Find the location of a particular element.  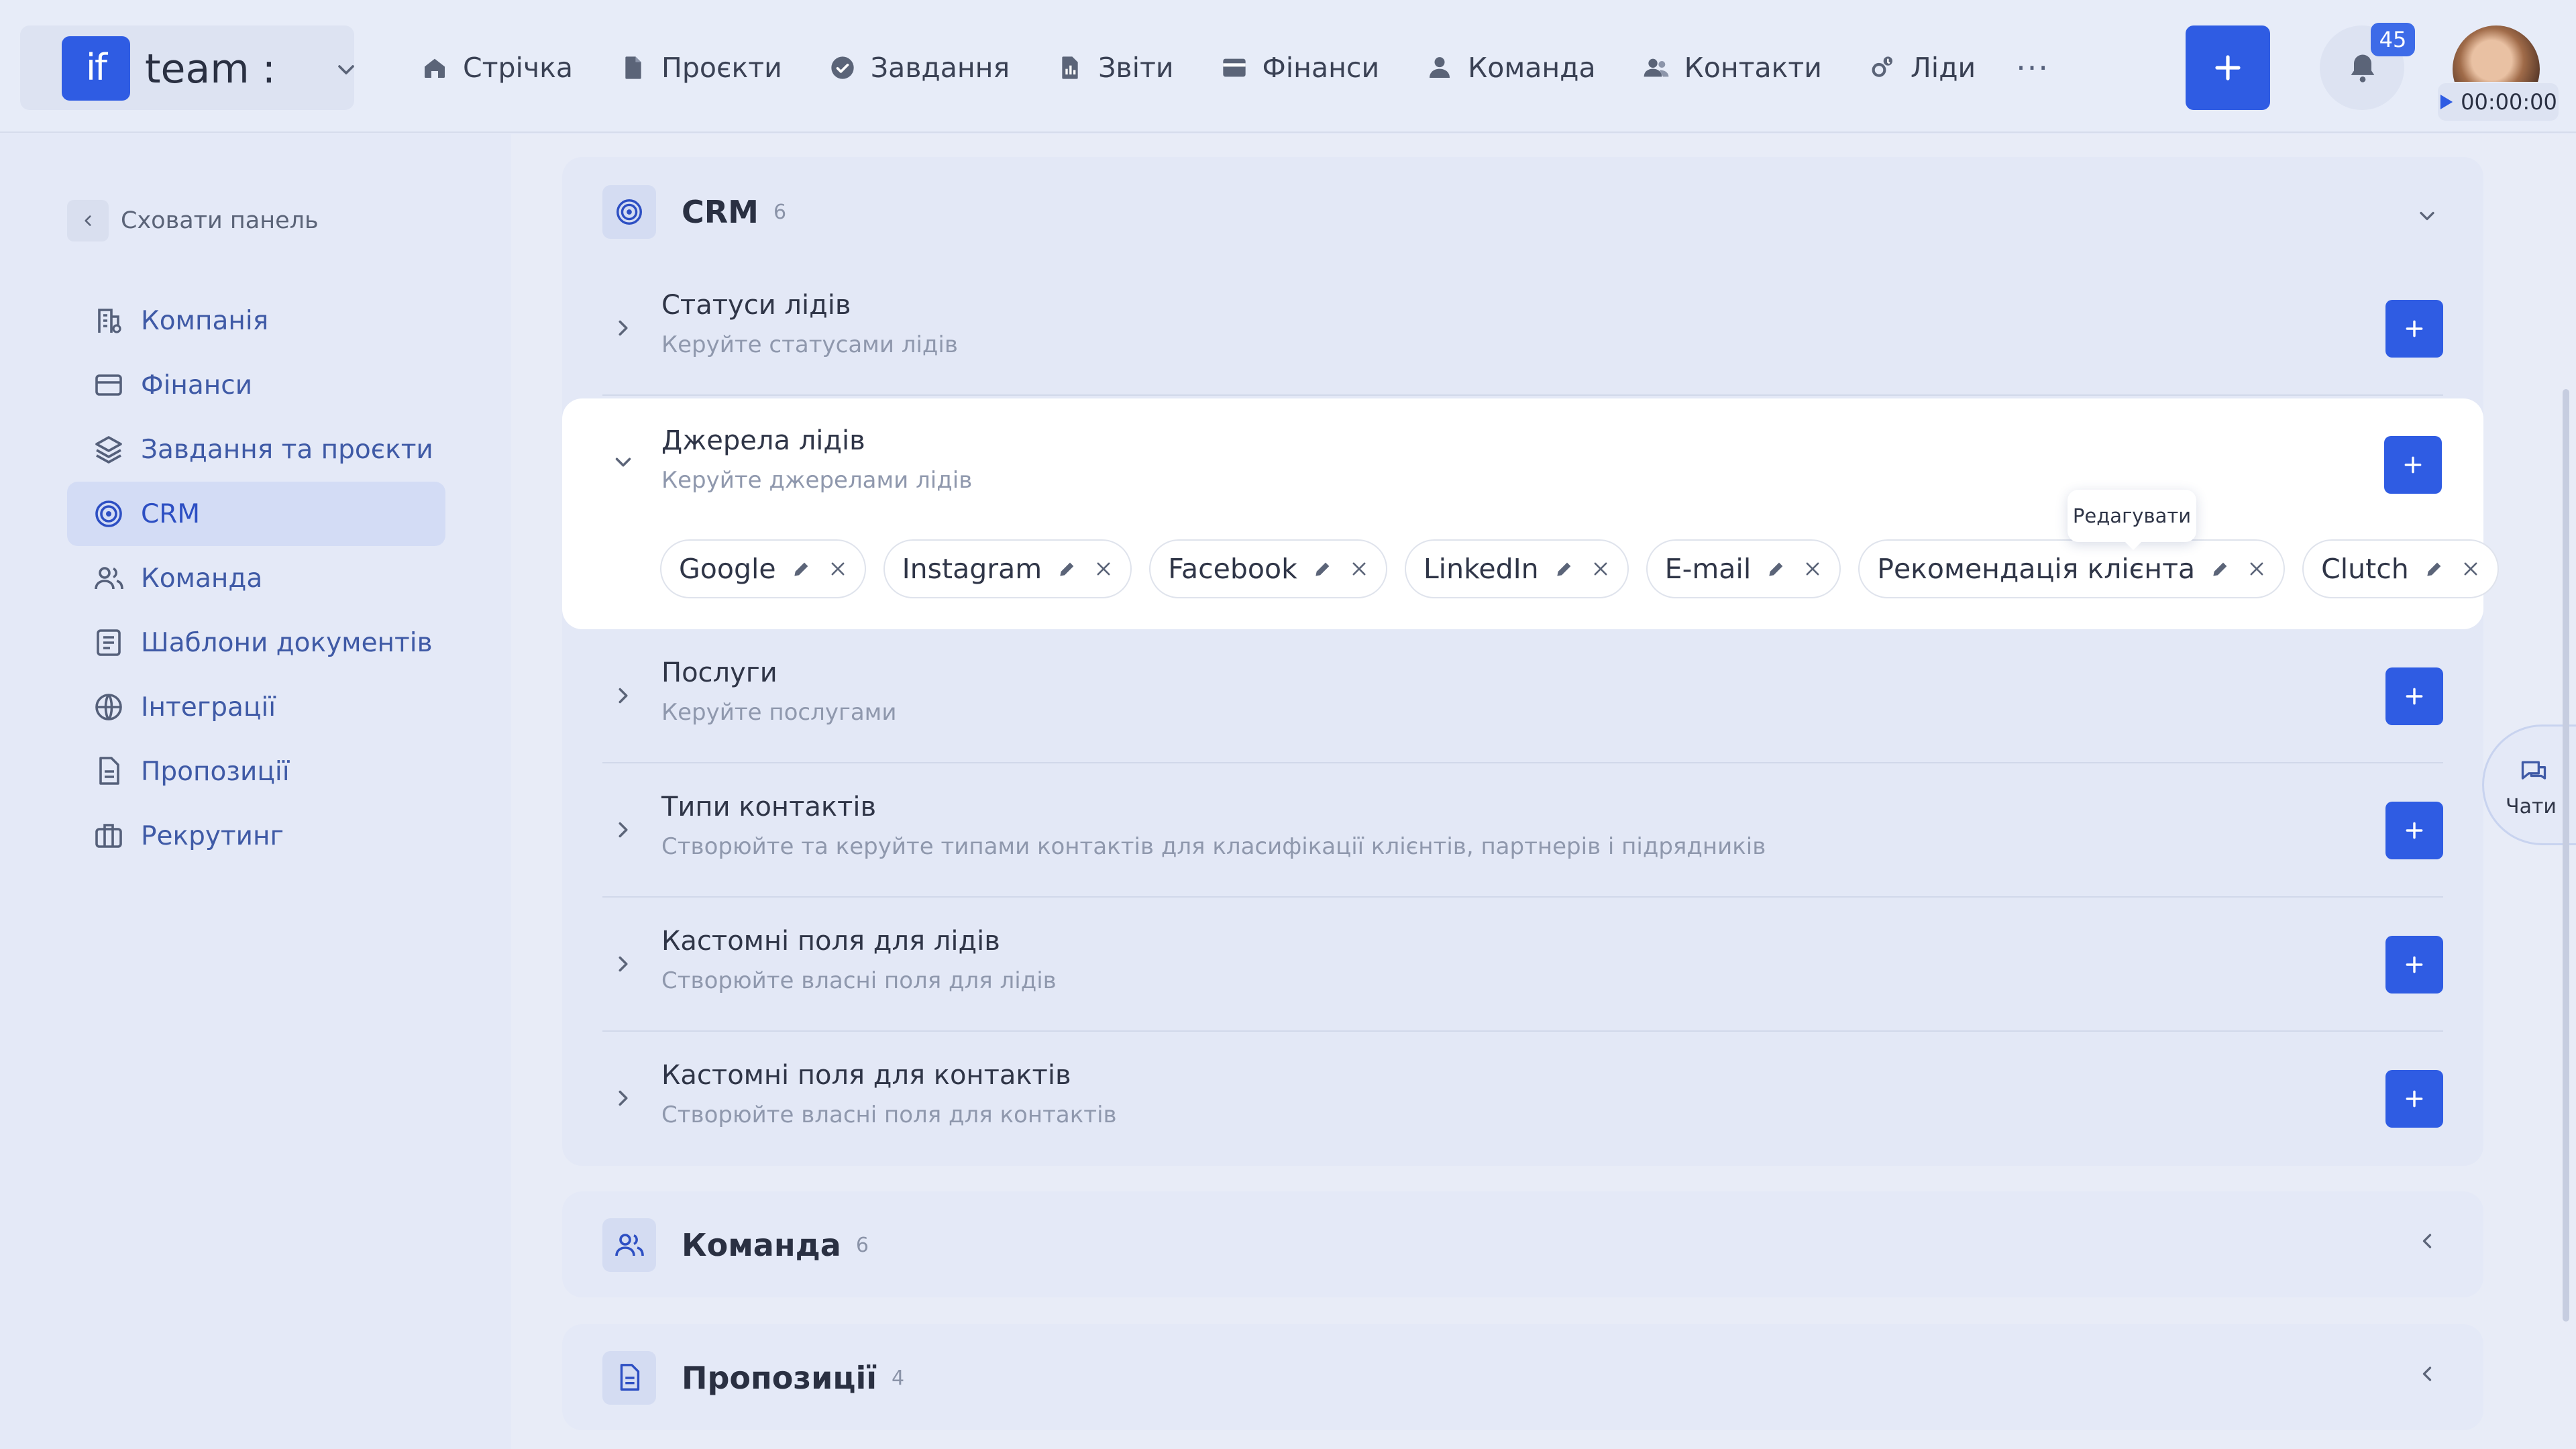

play-icon is located at coordinates (2446, 102).